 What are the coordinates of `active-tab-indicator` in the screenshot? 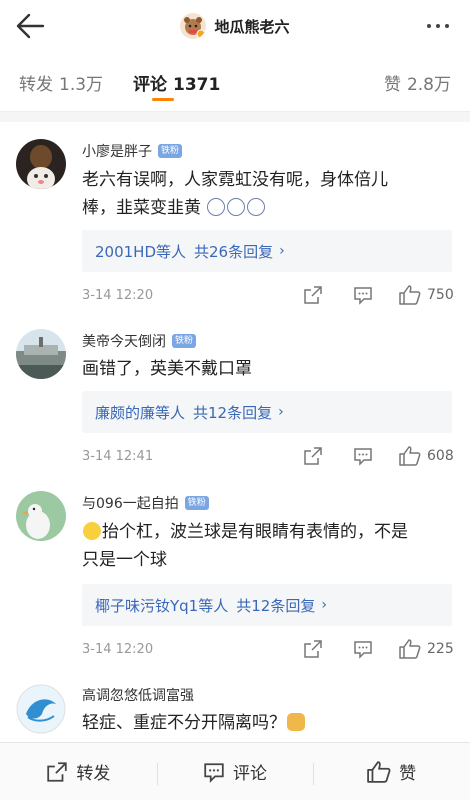 It's located at (163, 99).